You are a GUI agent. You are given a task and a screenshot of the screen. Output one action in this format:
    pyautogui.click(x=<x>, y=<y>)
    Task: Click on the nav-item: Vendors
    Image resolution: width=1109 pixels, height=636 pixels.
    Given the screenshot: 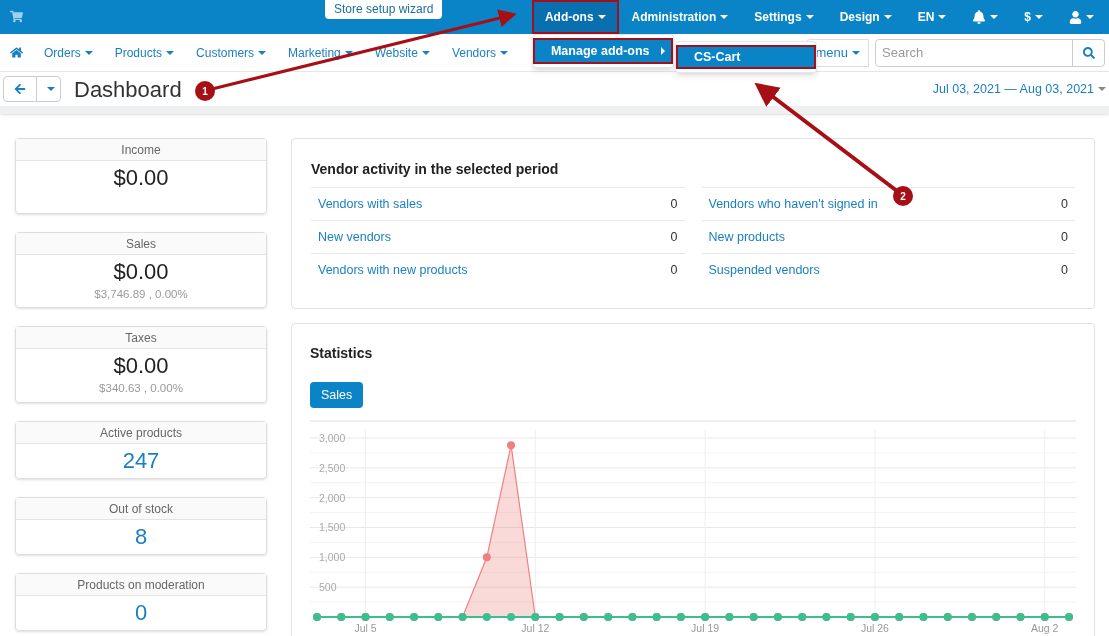 What is the action you would take?
    pyautogui.click(x=479, y=52)
    